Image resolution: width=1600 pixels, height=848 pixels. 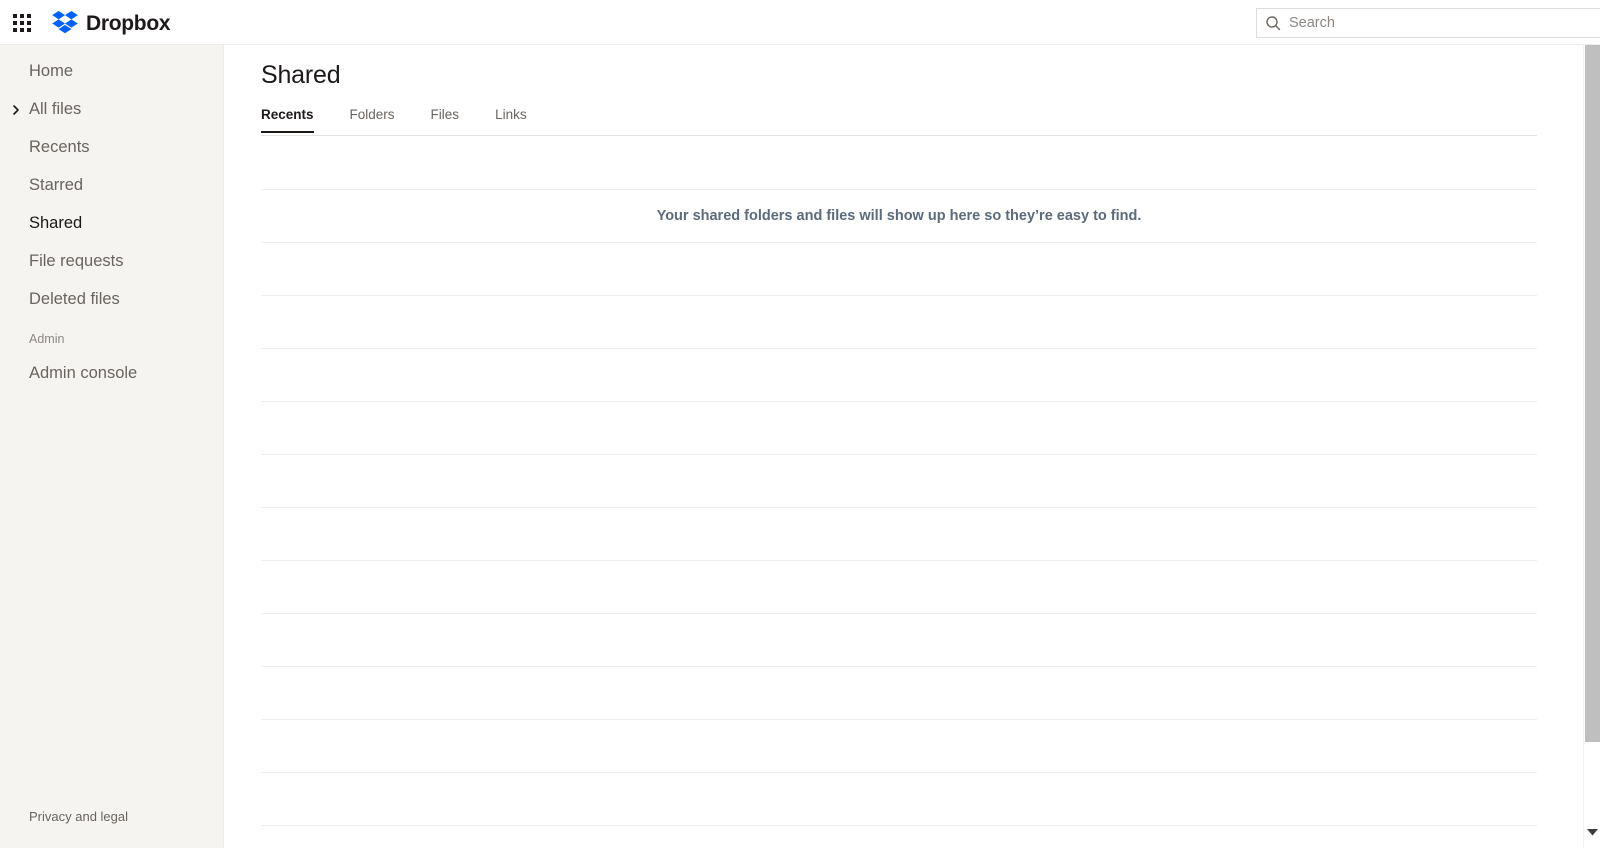 What do you see at coordinates (55, 108) in the screenshot?
I see `sidebar-item-label: All files` at bounding box center [55, 108].